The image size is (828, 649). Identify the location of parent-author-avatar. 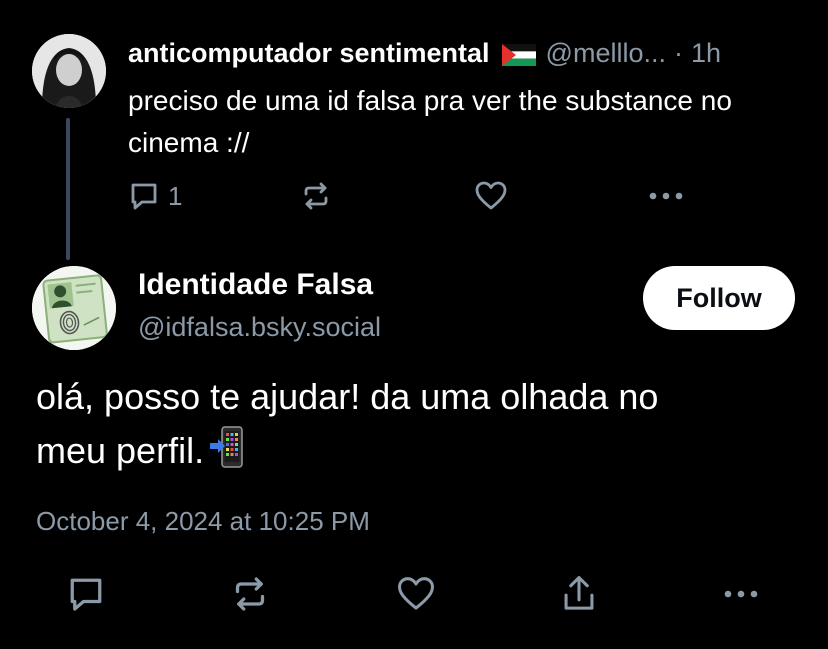
(69, 71).